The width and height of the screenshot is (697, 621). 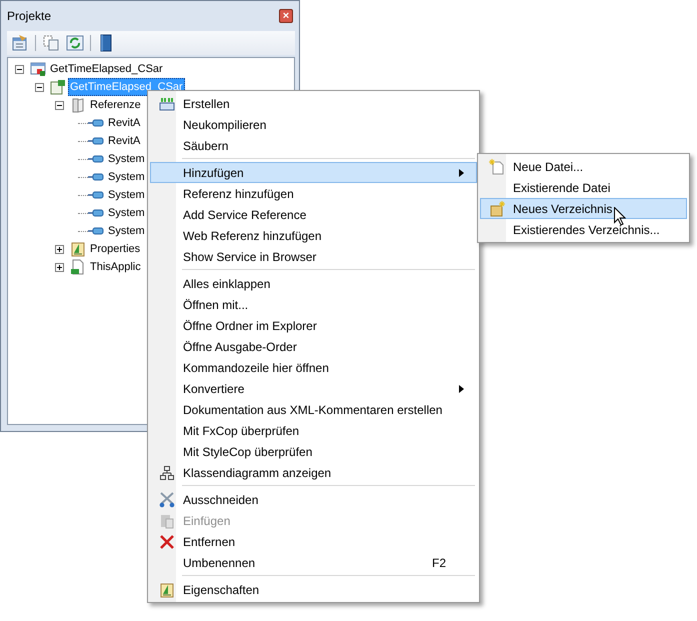 I want to click on build-icon, so click(x=167, y=104).